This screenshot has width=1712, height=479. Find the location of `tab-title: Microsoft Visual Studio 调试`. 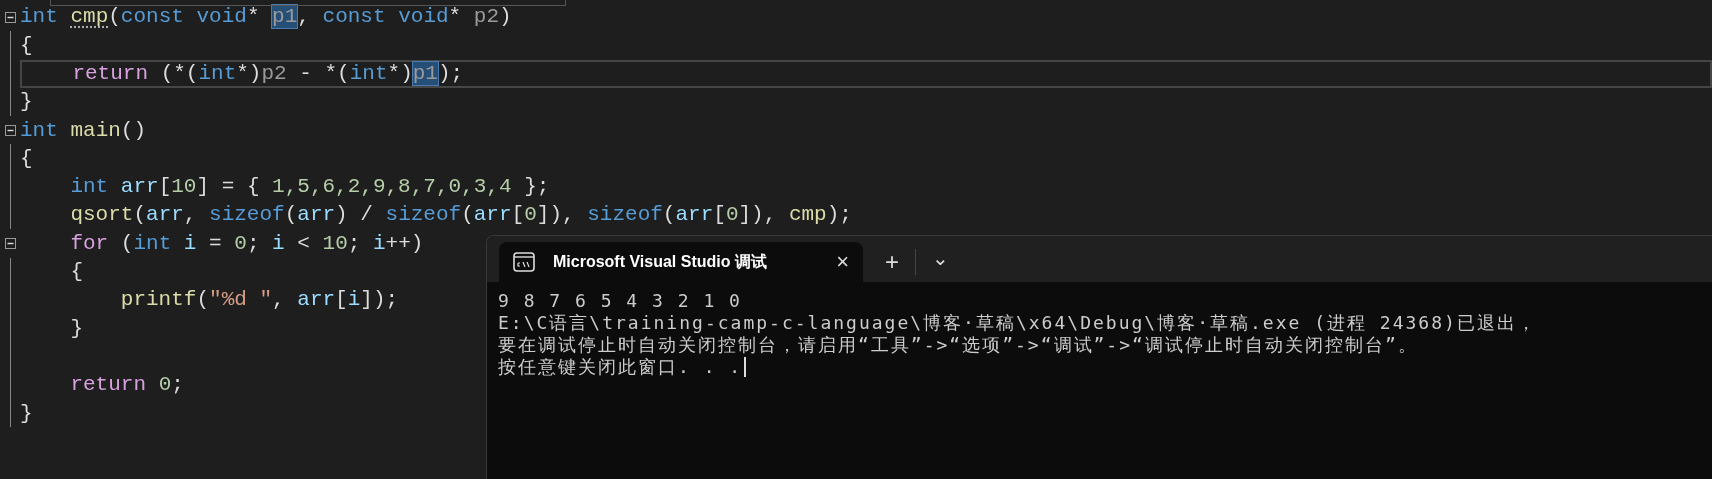

tab-title: Microsoft Visual Studio 调试 is located at coordinates (660, 262).